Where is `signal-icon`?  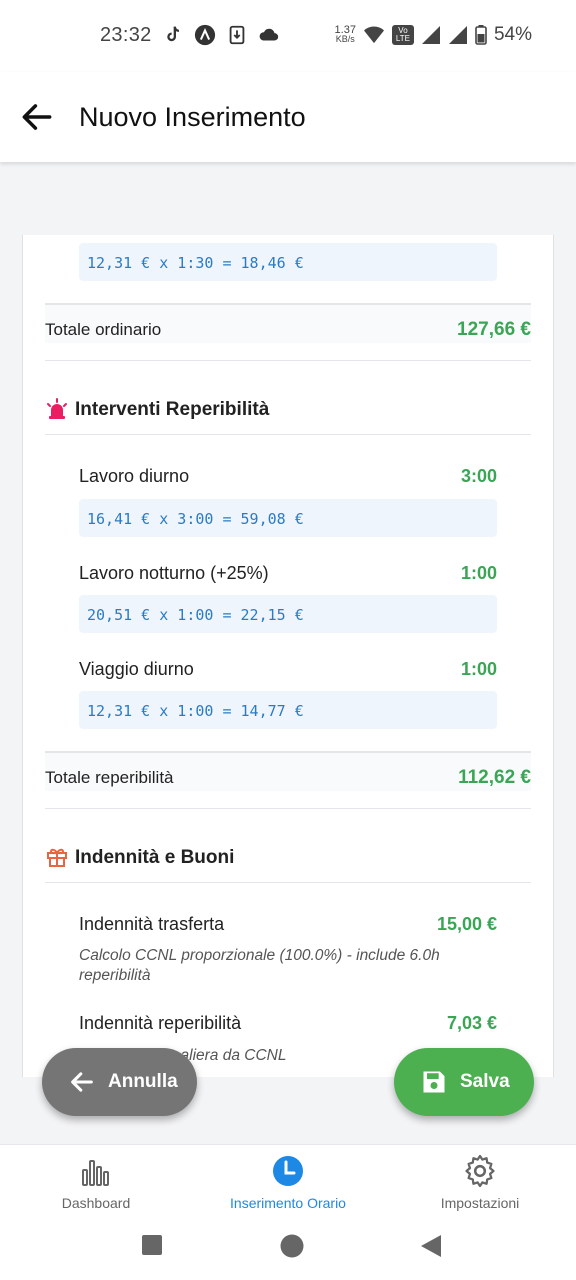
signal-icon is located at coordinates (430, 35).